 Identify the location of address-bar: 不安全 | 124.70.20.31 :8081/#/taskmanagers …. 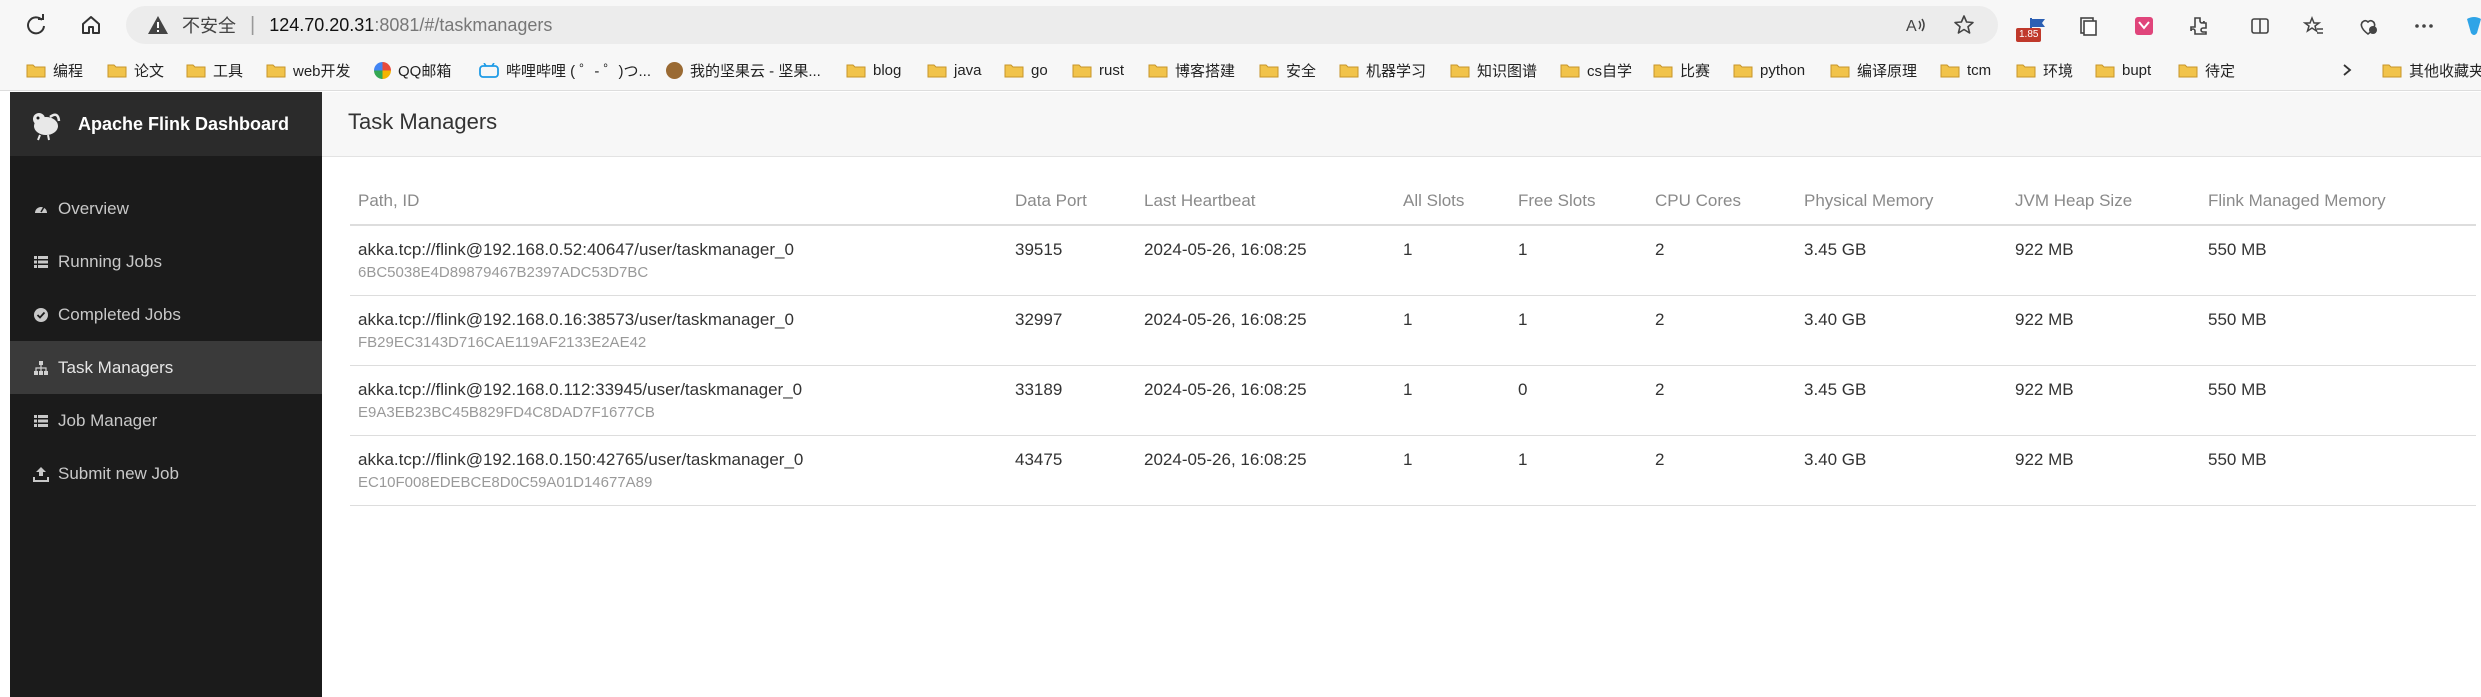
(1062, 25).